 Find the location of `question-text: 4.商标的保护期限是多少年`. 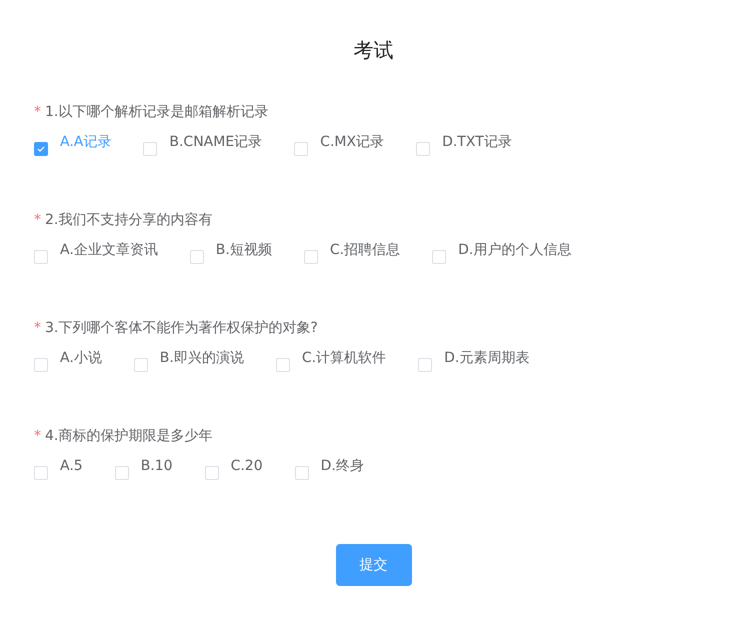

question-text: 4.商标的保护期限是多少年 is located at coordinates (128, 436).